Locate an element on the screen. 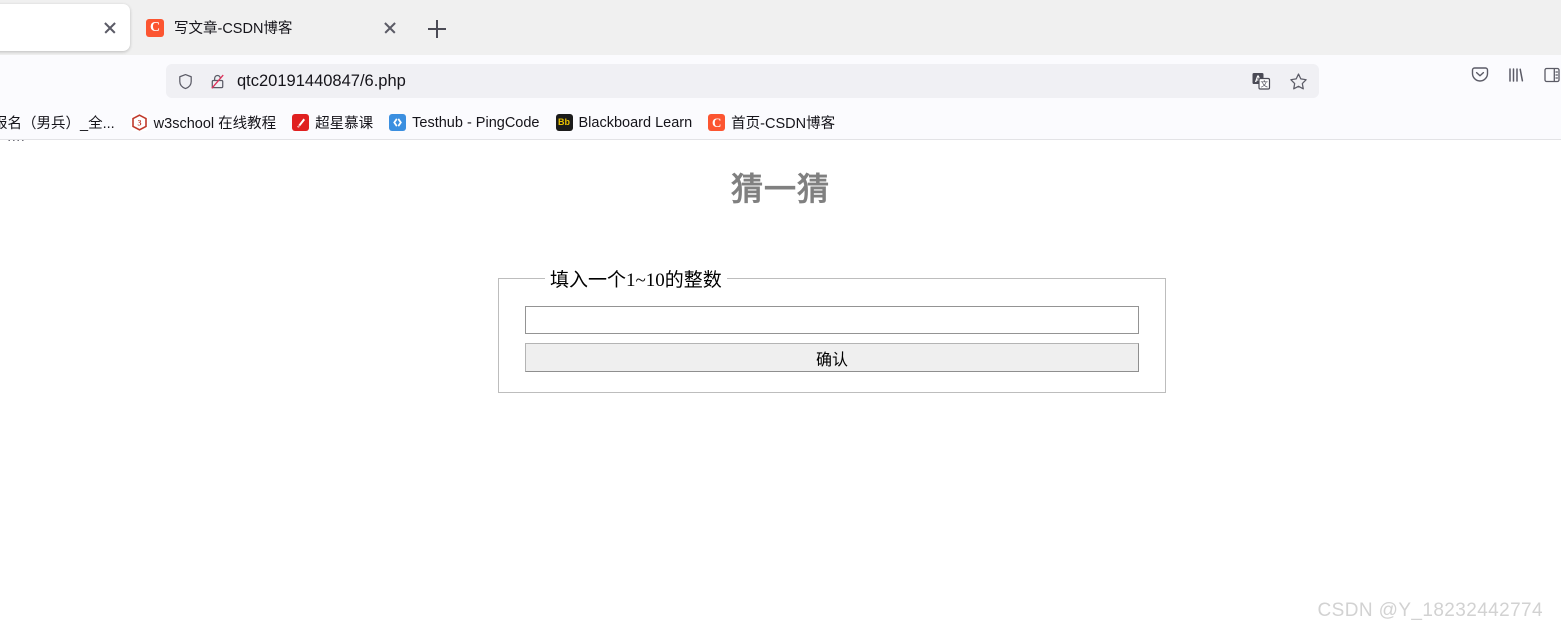 The width and height of the screenshot is (1561, 634). page-title: 猜一猜 is located at coordinates (780, 189).